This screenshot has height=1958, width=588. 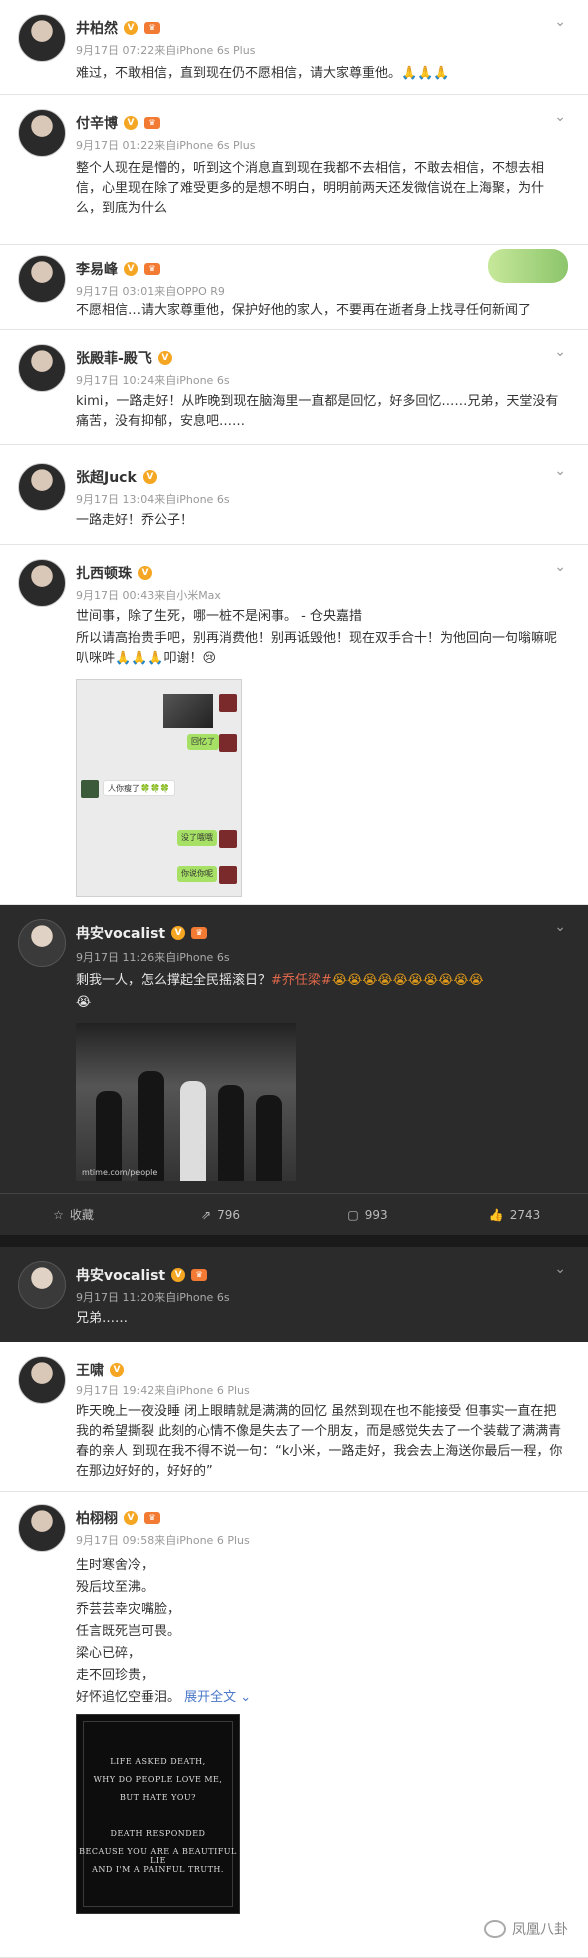 I want to click on comment-button: ▢ 993, so click(x=367, y=1214).